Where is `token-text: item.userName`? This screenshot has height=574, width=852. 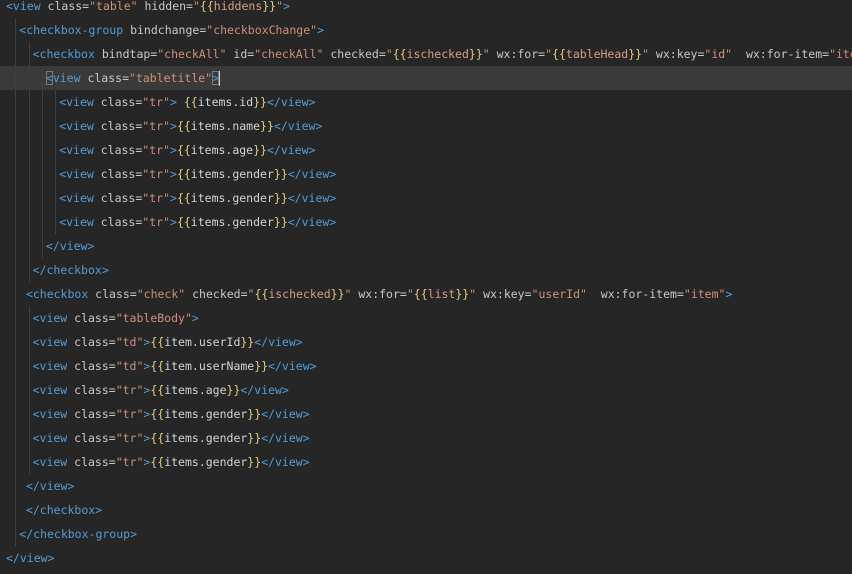
token-text: item.userName is located at coordinates (209, 366).